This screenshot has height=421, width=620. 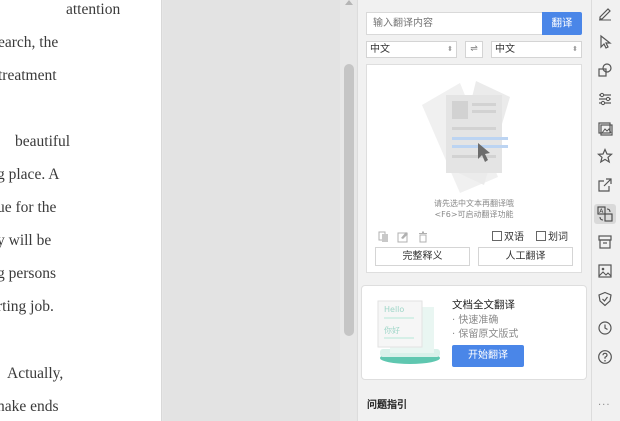 What do you see at coordinates (380, 49) in the screenshot?
I see `source-language-value: 中文` at bounding box center [380, 49].